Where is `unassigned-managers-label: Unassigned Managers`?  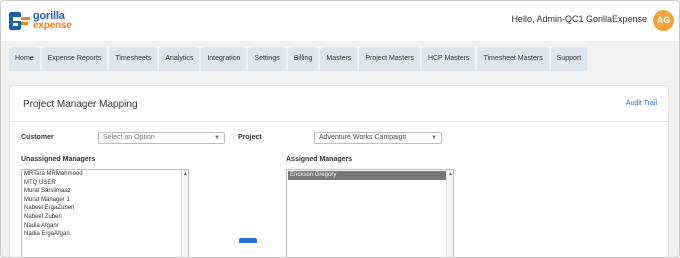 unassigned-managers-label: Unassigned Managers is located at coordinates (58, 159).